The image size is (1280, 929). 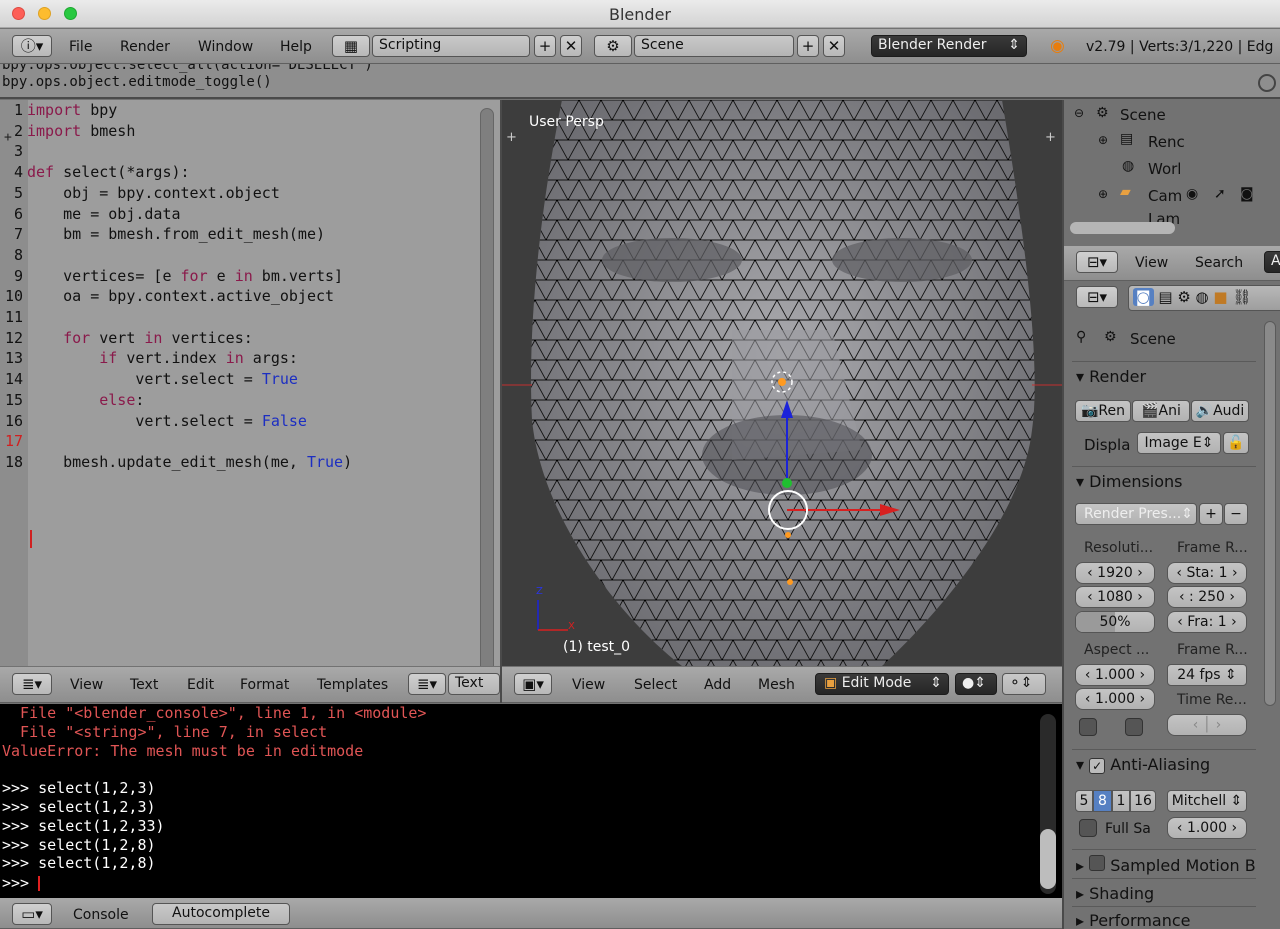 I want to click on lock-interface-icon: 🔓, so click(x=1236, y=443).